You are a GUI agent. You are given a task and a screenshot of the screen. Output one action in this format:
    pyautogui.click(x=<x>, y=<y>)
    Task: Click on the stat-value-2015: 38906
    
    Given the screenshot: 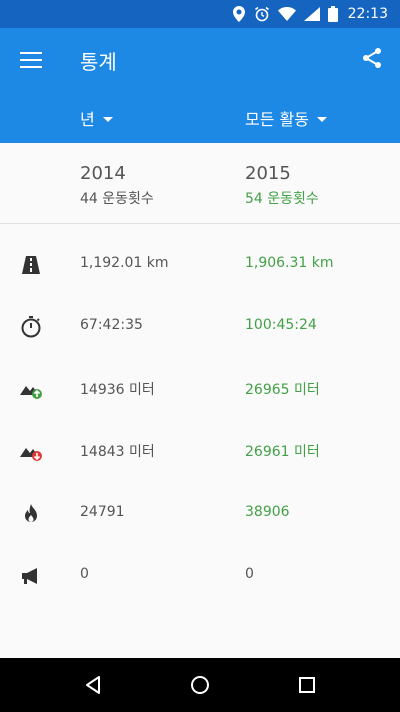 What is the action you would take?
    pyautogui.click(x=267, y=512)
    